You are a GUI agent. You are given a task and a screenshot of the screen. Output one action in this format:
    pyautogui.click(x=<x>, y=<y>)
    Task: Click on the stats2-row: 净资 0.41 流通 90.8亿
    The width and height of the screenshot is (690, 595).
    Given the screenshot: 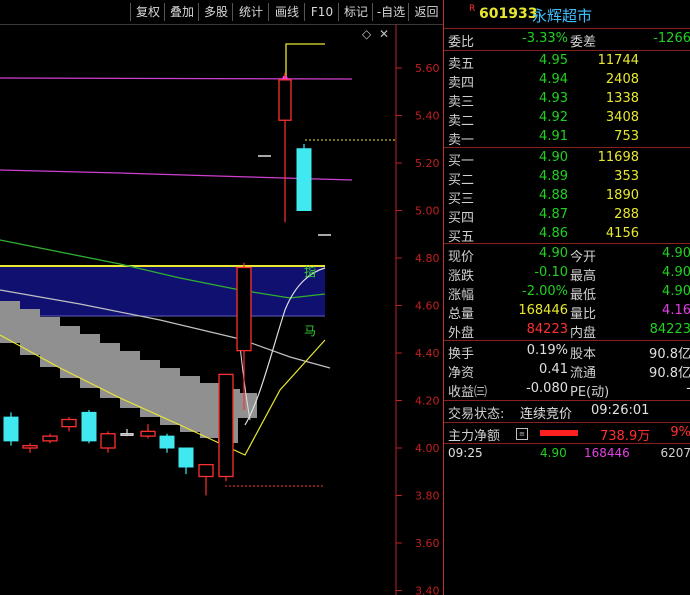 What is the action you would take?
    pyautogui.click(x=567, y=371)
    